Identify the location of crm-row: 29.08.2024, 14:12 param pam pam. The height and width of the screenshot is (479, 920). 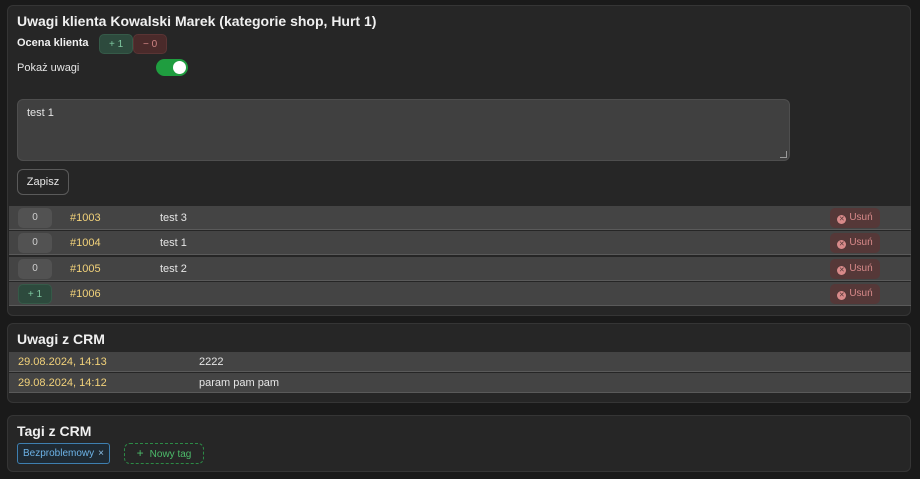
(460, 383).